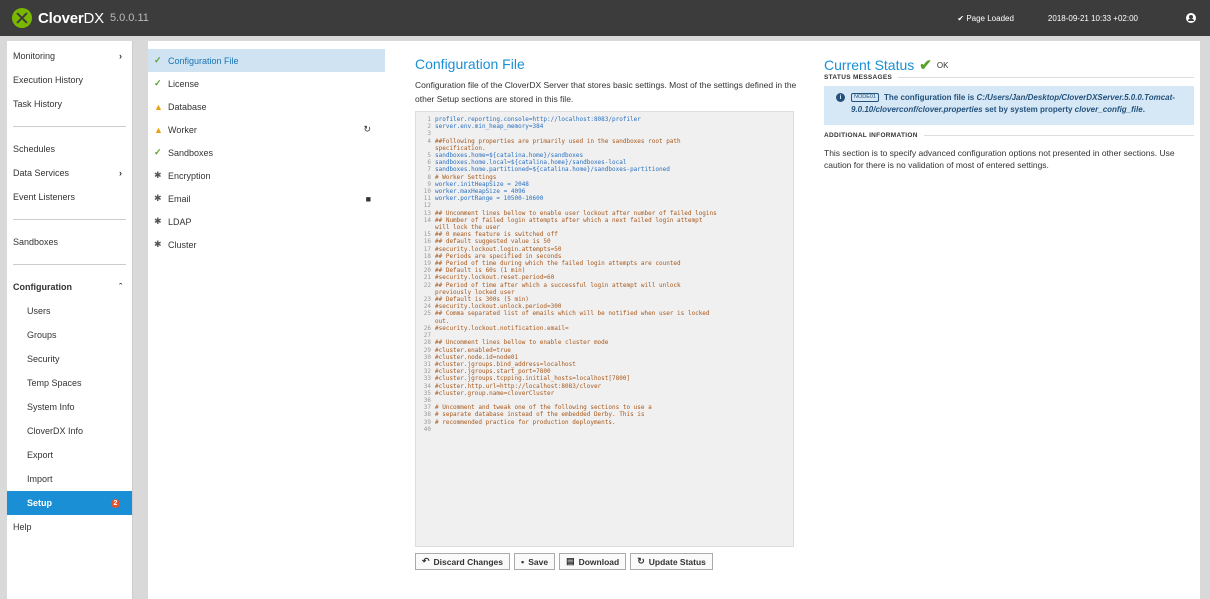 Image resolution: width=1210 pixels, height=599 pixels. I want to click on node-tag: NODE01, so click(865, 98).